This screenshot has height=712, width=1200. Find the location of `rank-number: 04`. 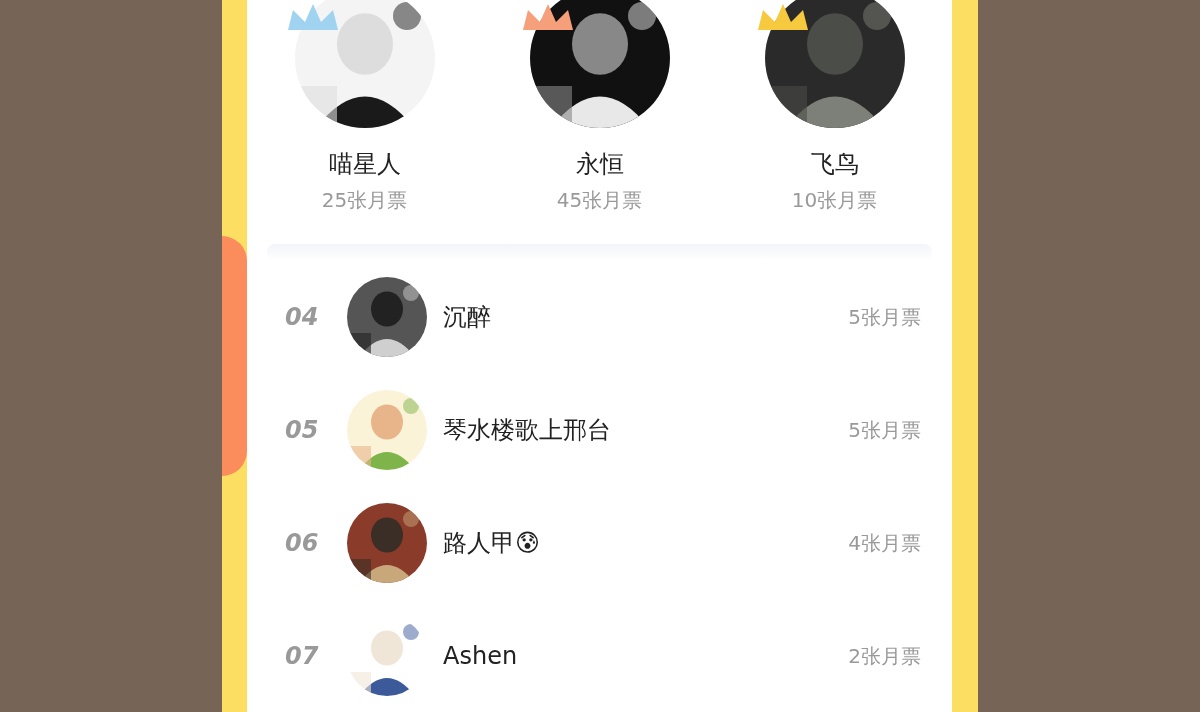

rank-number: 04 is located at coordinates (302, 317).